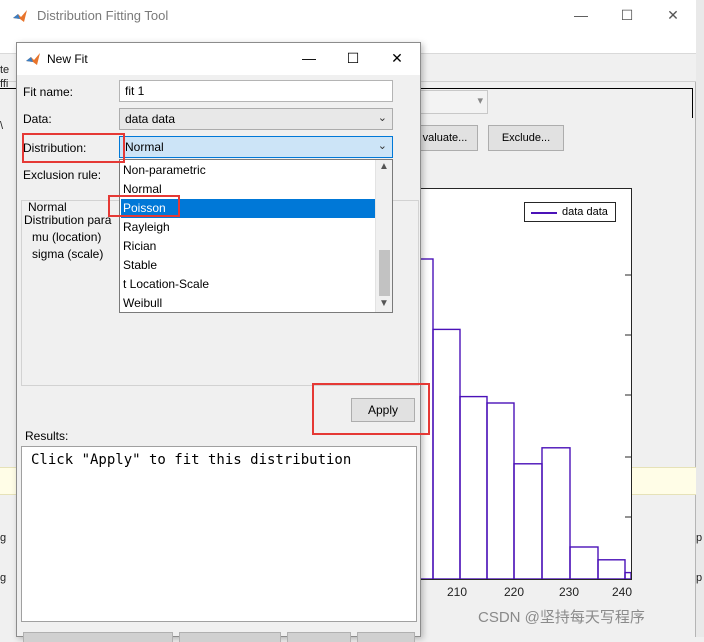  I want to click on data-label: Data:, so click(37, 119).